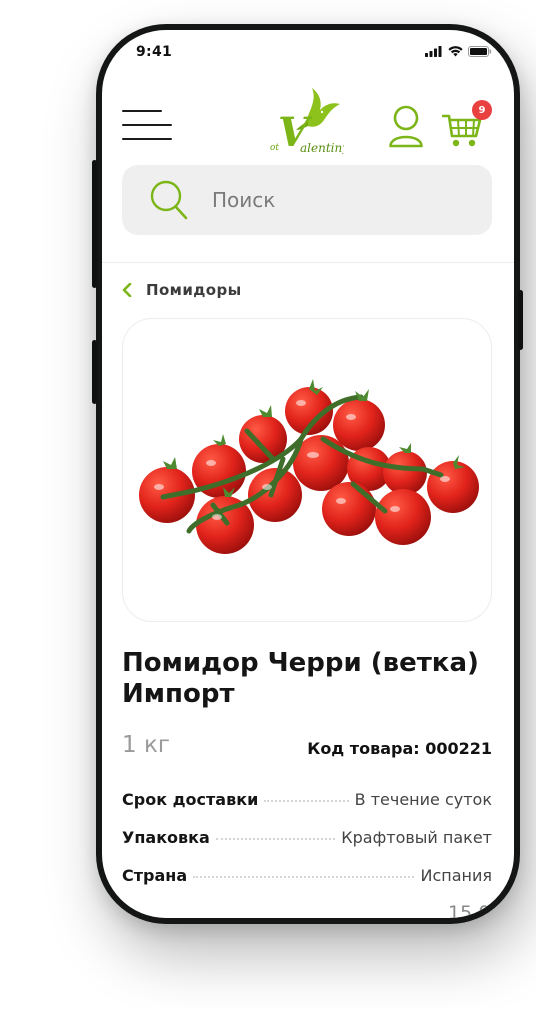 The width and height of the screenshot is (536, 1009). I want to click on spec-row: Упаковка Крафтовый пакет, so click(307, 837).